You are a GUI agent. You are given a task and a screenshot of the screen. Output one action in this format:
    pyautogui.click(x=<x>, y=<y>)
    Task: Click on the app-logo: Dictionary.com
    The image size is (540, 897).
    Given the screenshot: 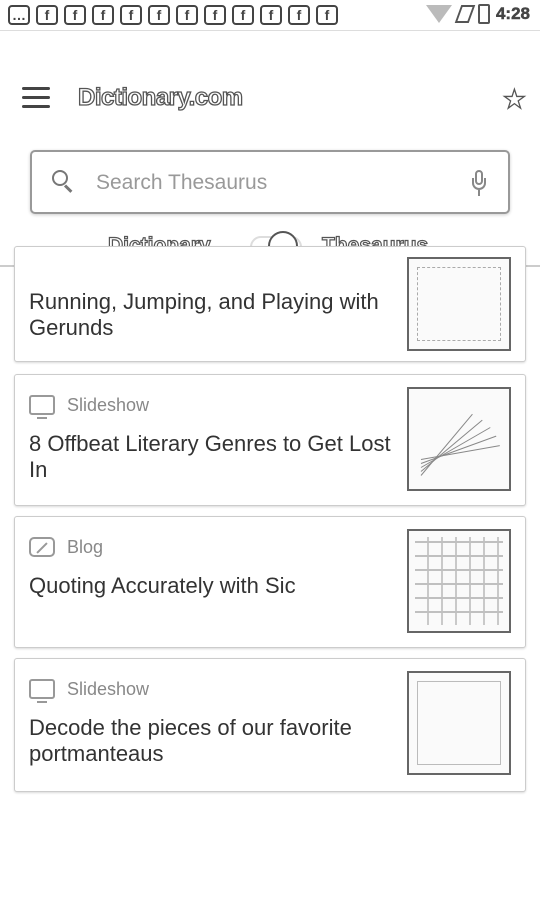 What is the action you would take?
    pyautogui.click(x=160, y=97)
    